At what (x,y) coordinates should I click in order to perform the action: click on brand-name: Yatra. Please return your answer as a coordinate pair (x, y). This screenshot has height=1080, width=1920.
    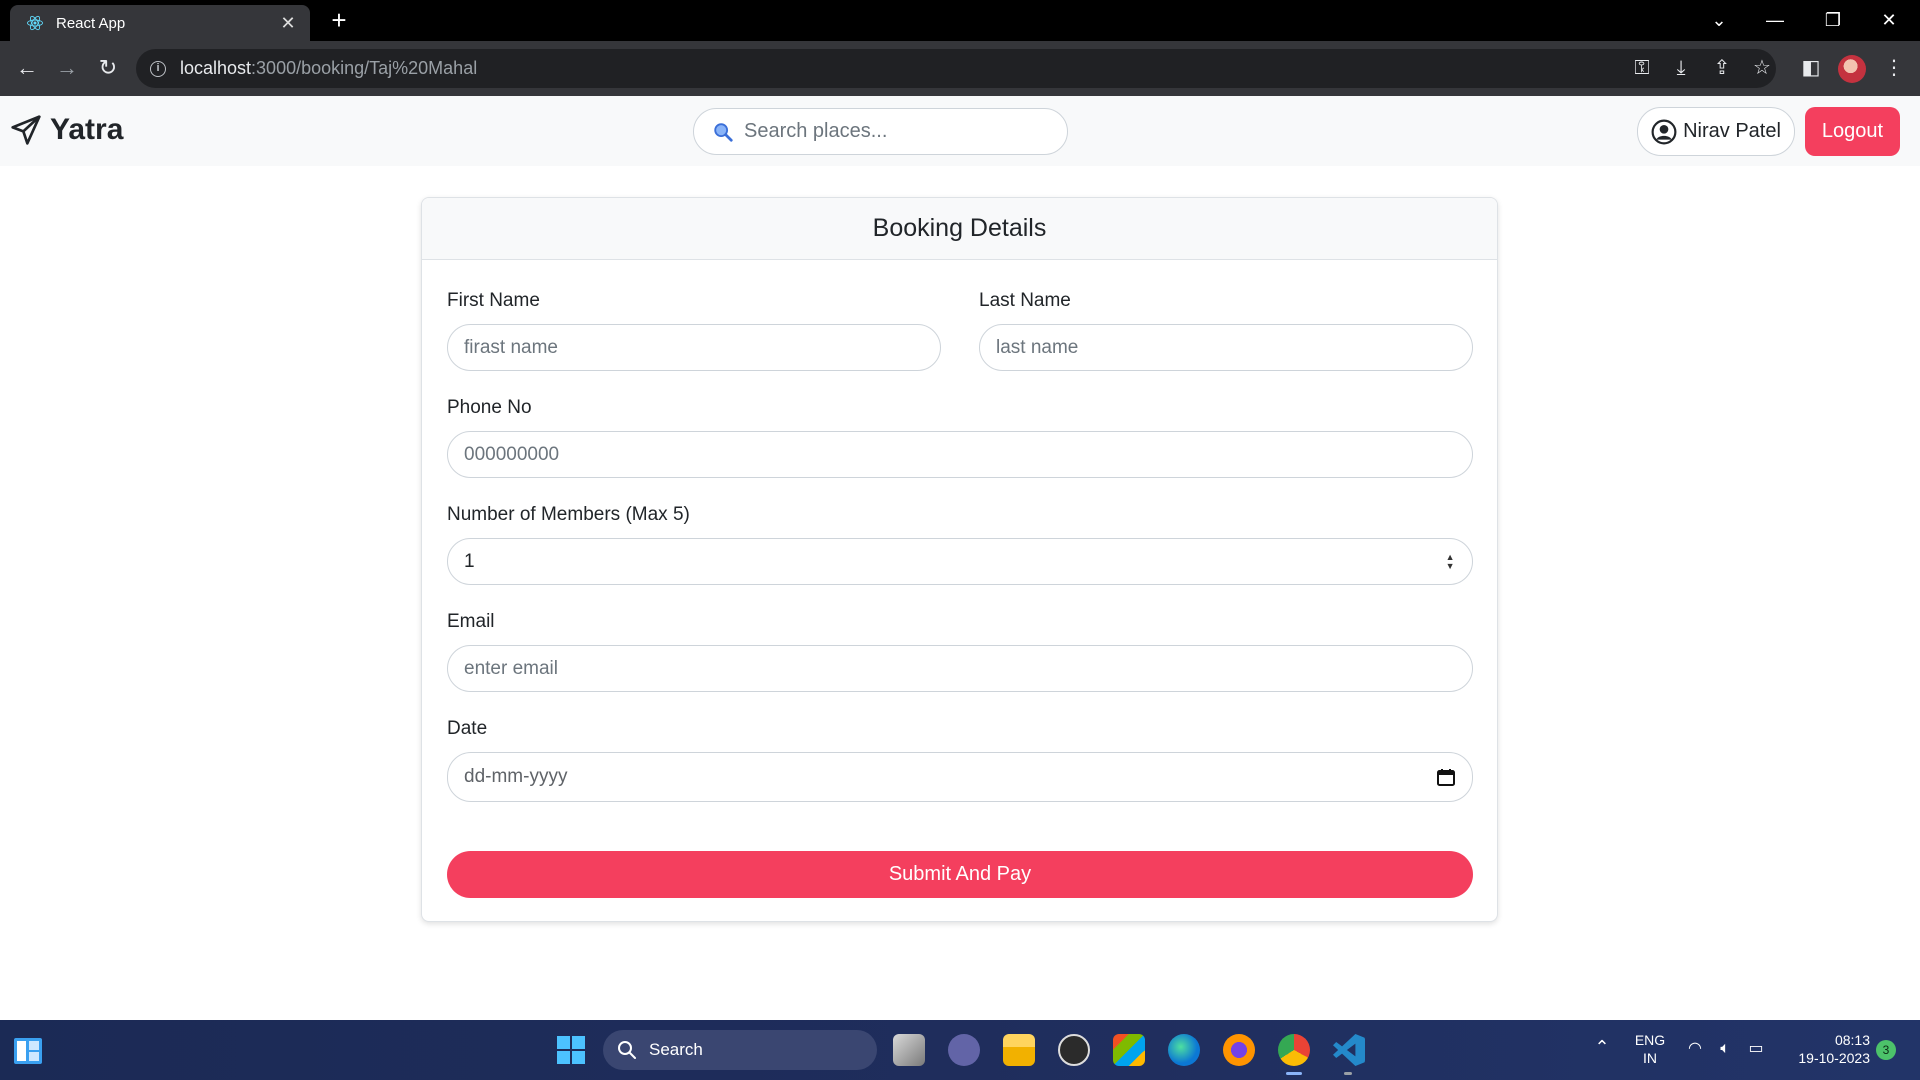
    Looking at the image, I should click on (87, 129).